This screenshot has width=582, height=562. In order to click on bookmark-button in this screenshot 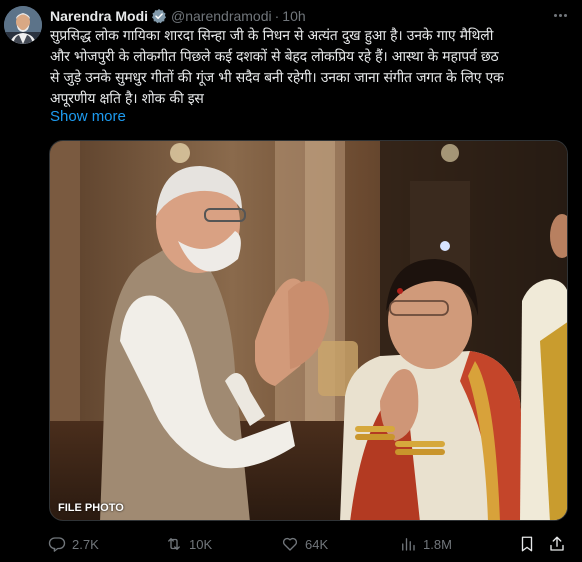, I will do `click(527, 544)`.